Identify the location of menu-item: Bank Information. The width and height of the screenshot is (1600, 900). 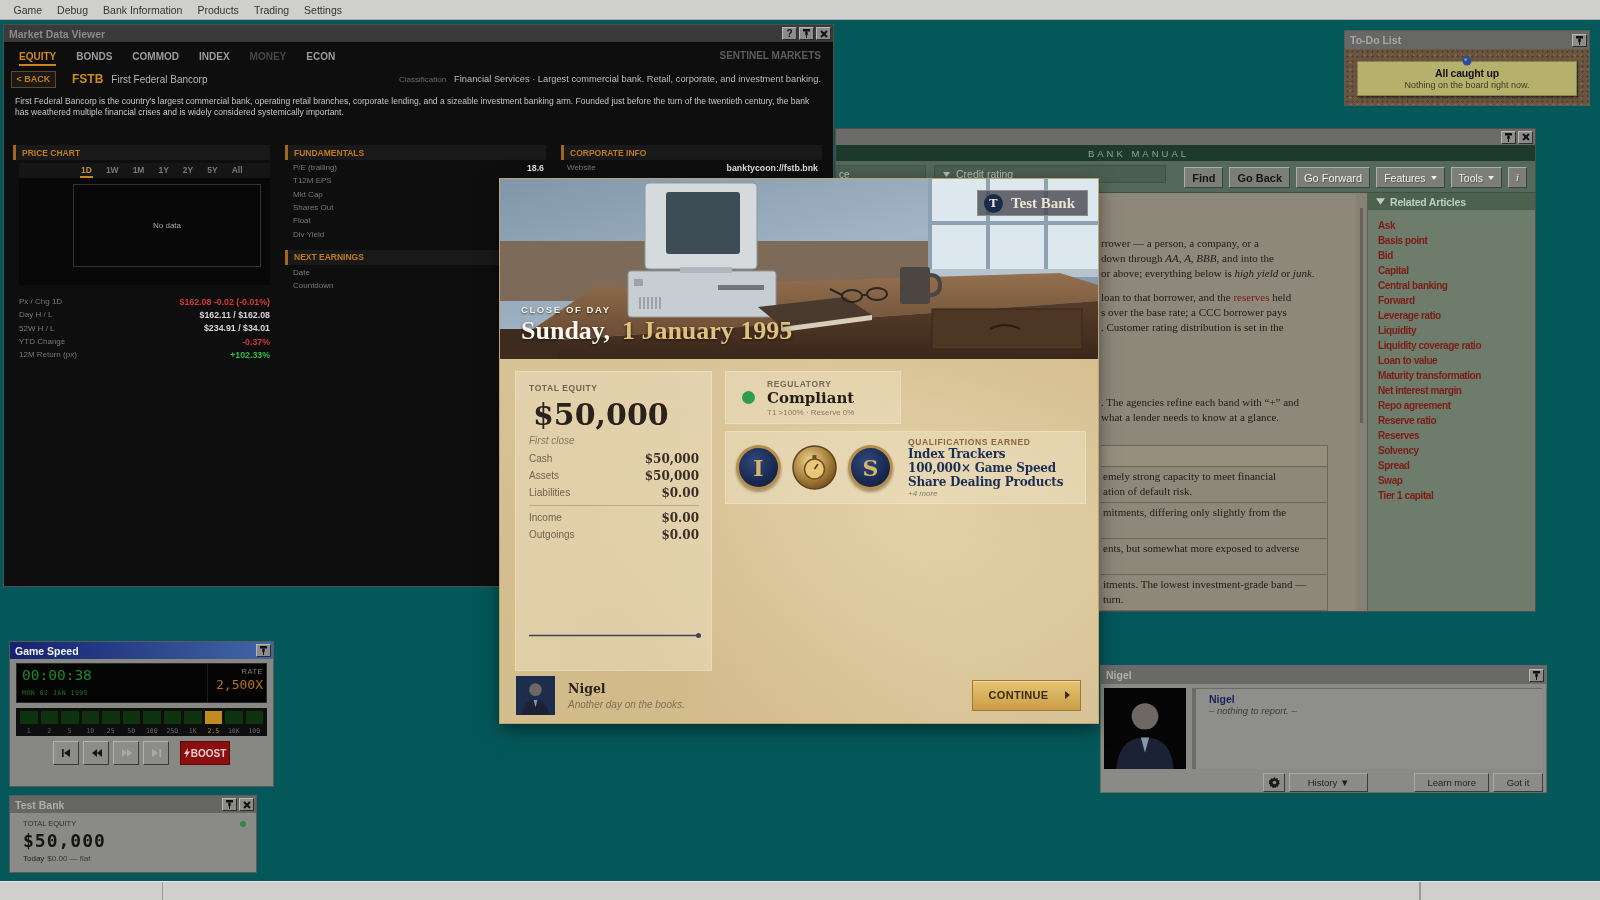
(142, 9).